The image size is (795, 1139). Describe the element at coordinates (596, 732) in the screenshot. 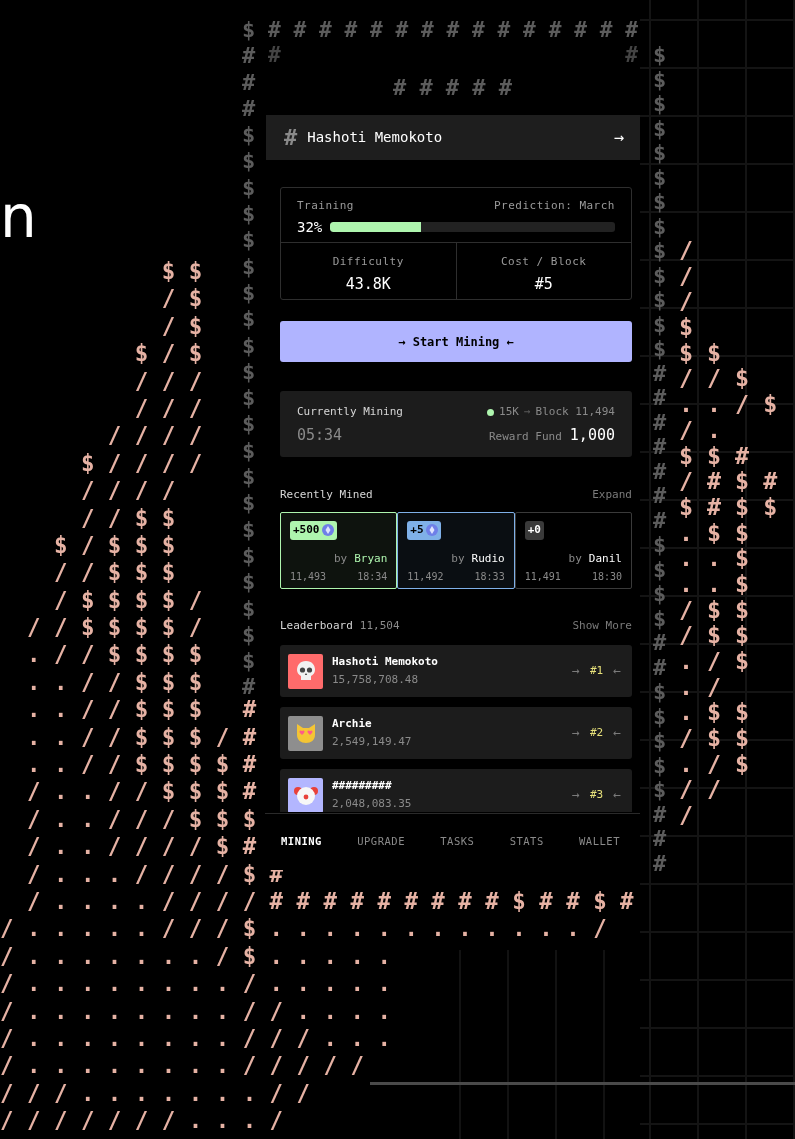

I see `rank-label: #2` at that location.